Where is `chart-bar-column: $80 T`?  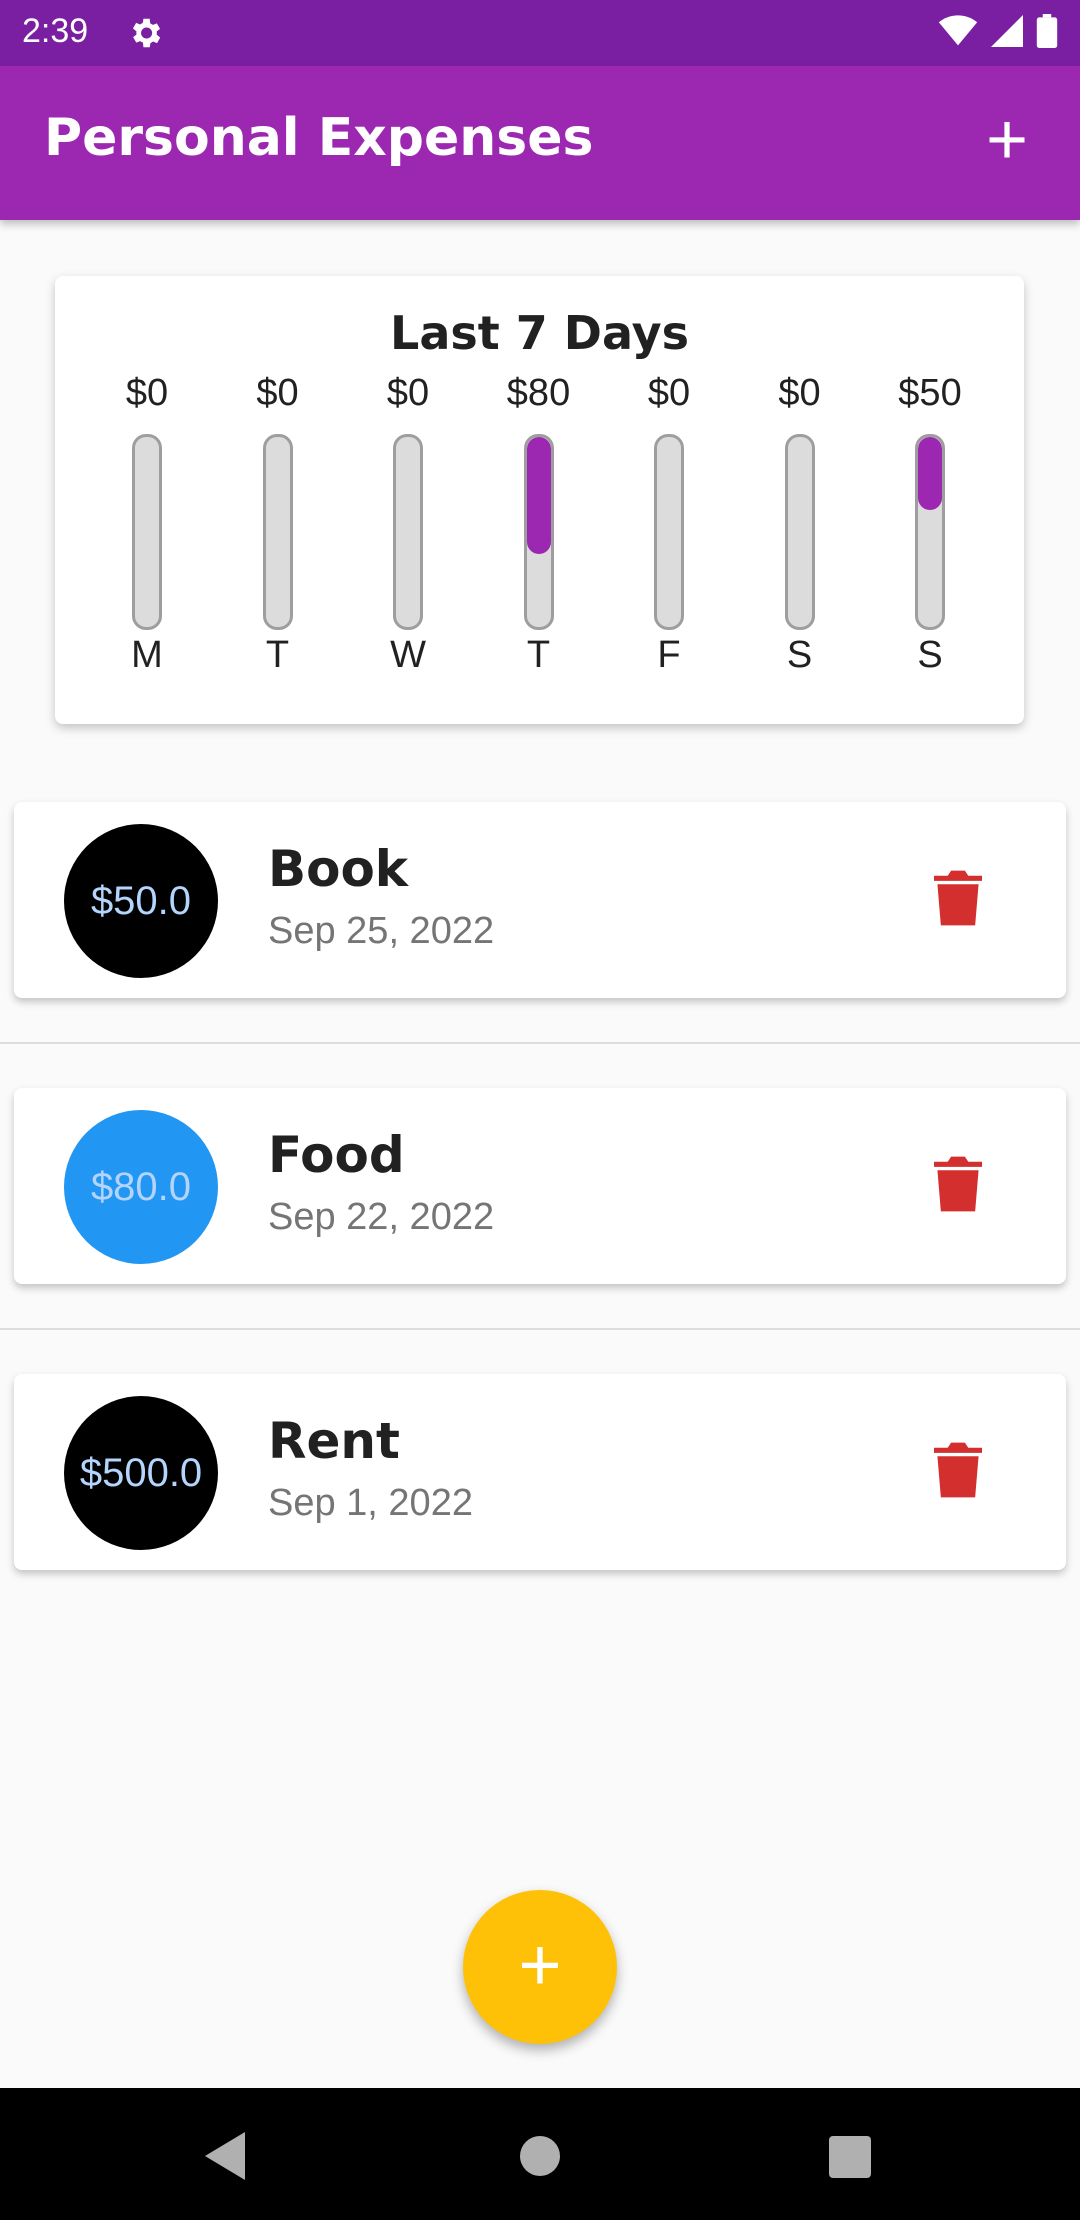 chart-bar-column: $80 T is located at coordinates (539, 537).